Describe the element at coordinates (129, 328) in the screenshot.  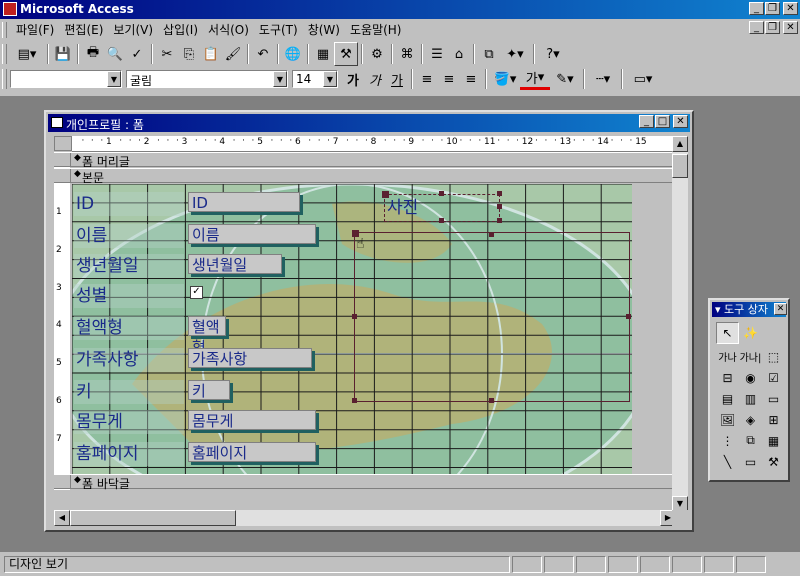
I see `label-blood-type: 혈액형` at that location.